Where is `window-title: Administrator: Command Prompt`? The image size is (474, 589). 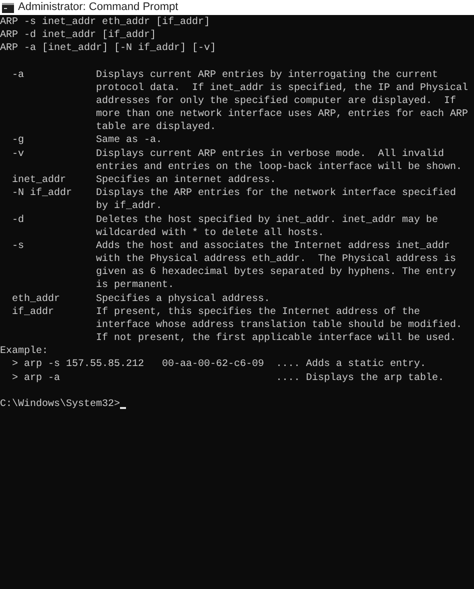 window-title: Administrator: Command Prompt is located at coordinates (98, 7).